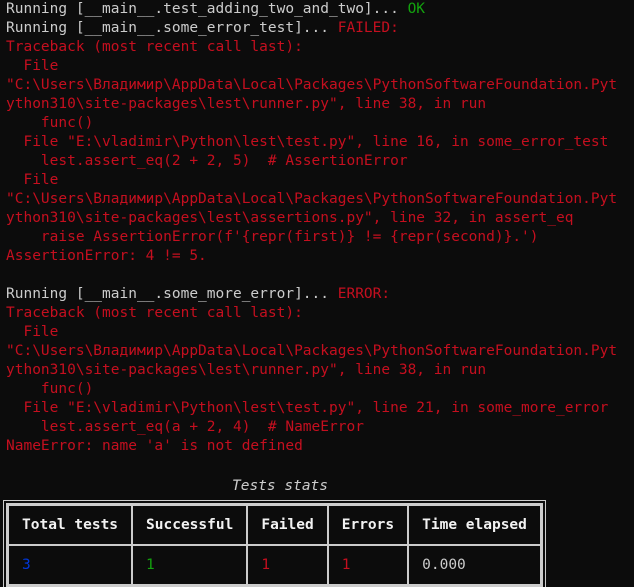 The image size is (634, 587). Describe the element at coordinates (368, 28) in the screenshot. I see `status-failed: FAILED:` at that location.